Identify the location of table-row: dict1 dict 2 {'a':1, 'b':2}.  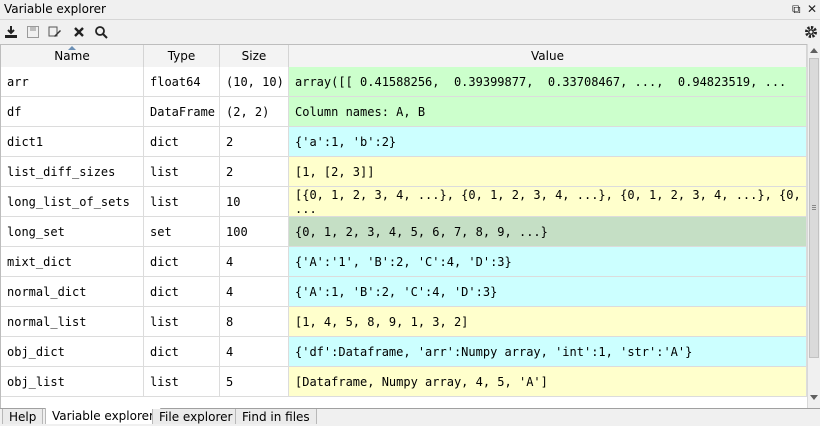
(404, 142).